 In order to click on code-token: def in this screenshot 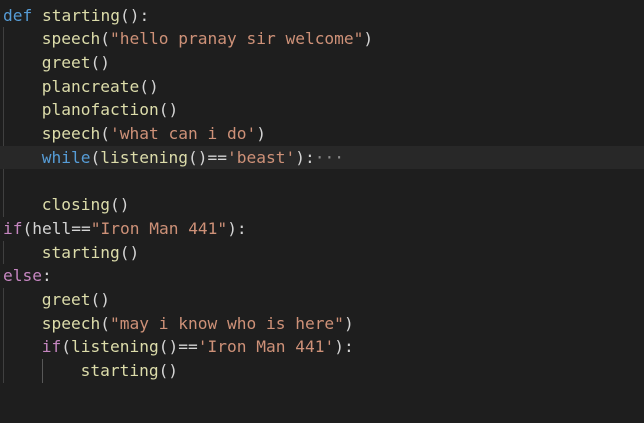, I will do `click(22, 15)`.